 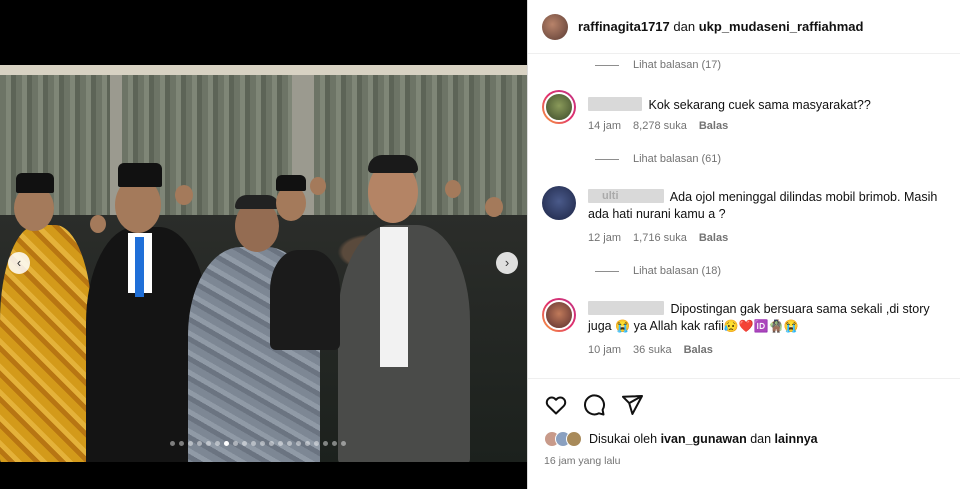 What do you see at coordinates (605, 238) in the screenshot?
I see `comment-time: 12 jam` at bounding box center [605, 238].